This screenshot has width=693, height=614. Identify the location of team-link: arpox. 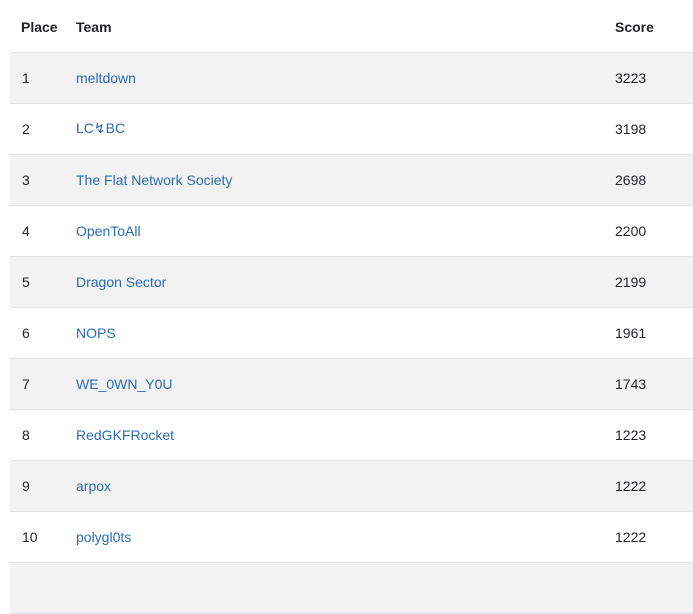
(93, 486).